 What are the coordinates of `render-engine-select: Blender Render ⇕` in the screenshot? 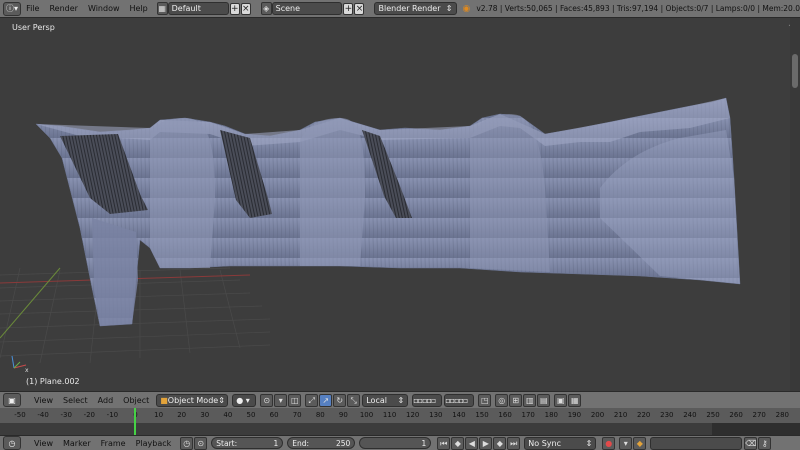 It's located at (415, 8).